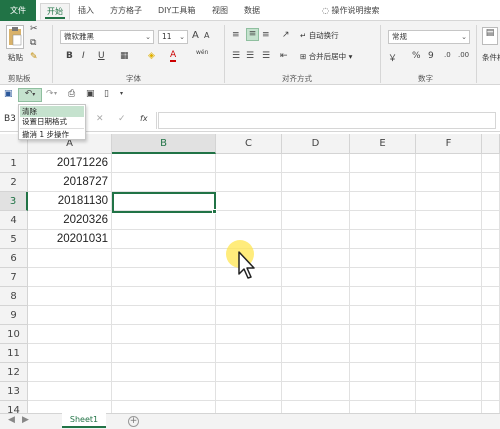  What do you see at coordinates (383, 296) in the screenshot?
I see `cell-e8` at bounding box center [383, 296].